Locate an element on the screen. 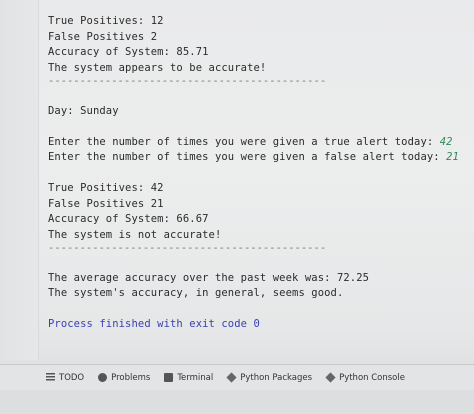 The height and width of the screenshot is (414, 474). tool-window-label: Python Console is located at coordinates (372, 377).